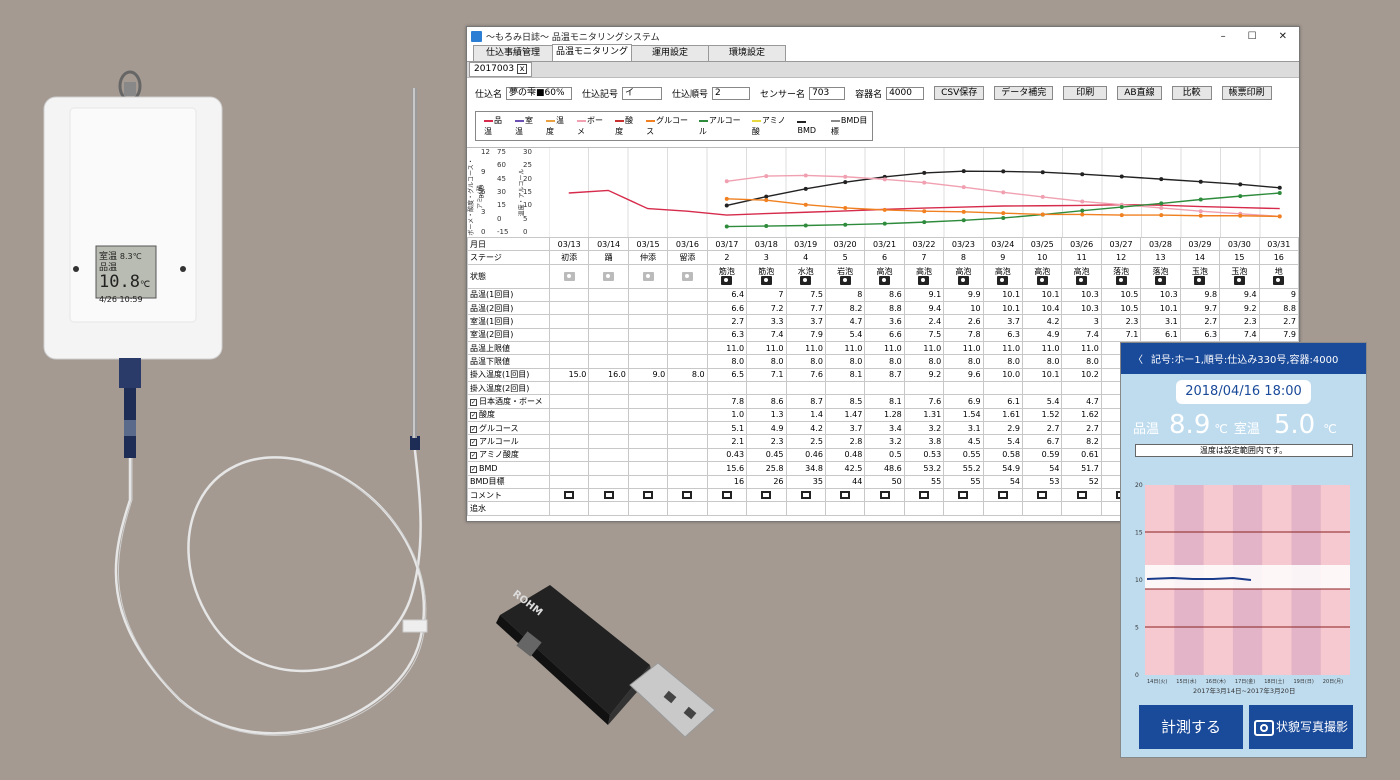  Describe the element at coordinates (963, 244) in the screenshot. I see `table-cell: 03/23` at that location.